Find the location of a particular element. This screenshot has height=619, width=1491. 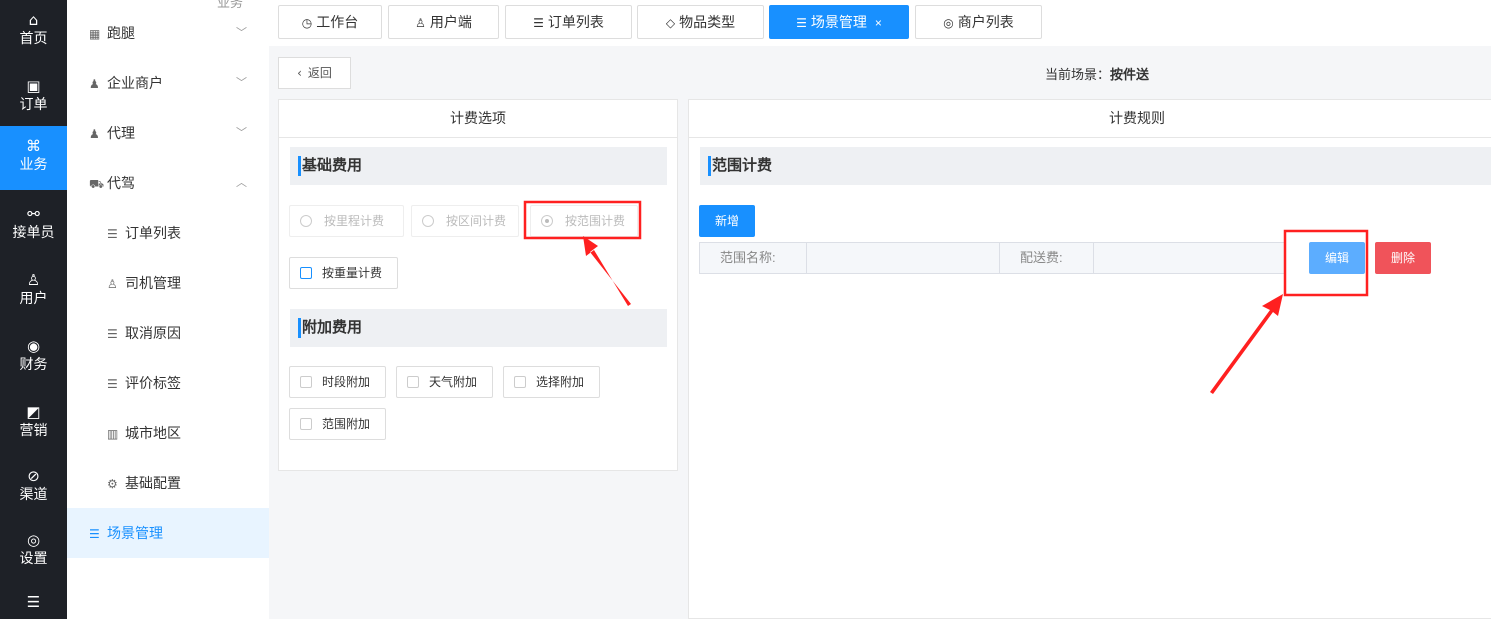

chevron-up-icon: ︿ is located at coordinates (241, 182).